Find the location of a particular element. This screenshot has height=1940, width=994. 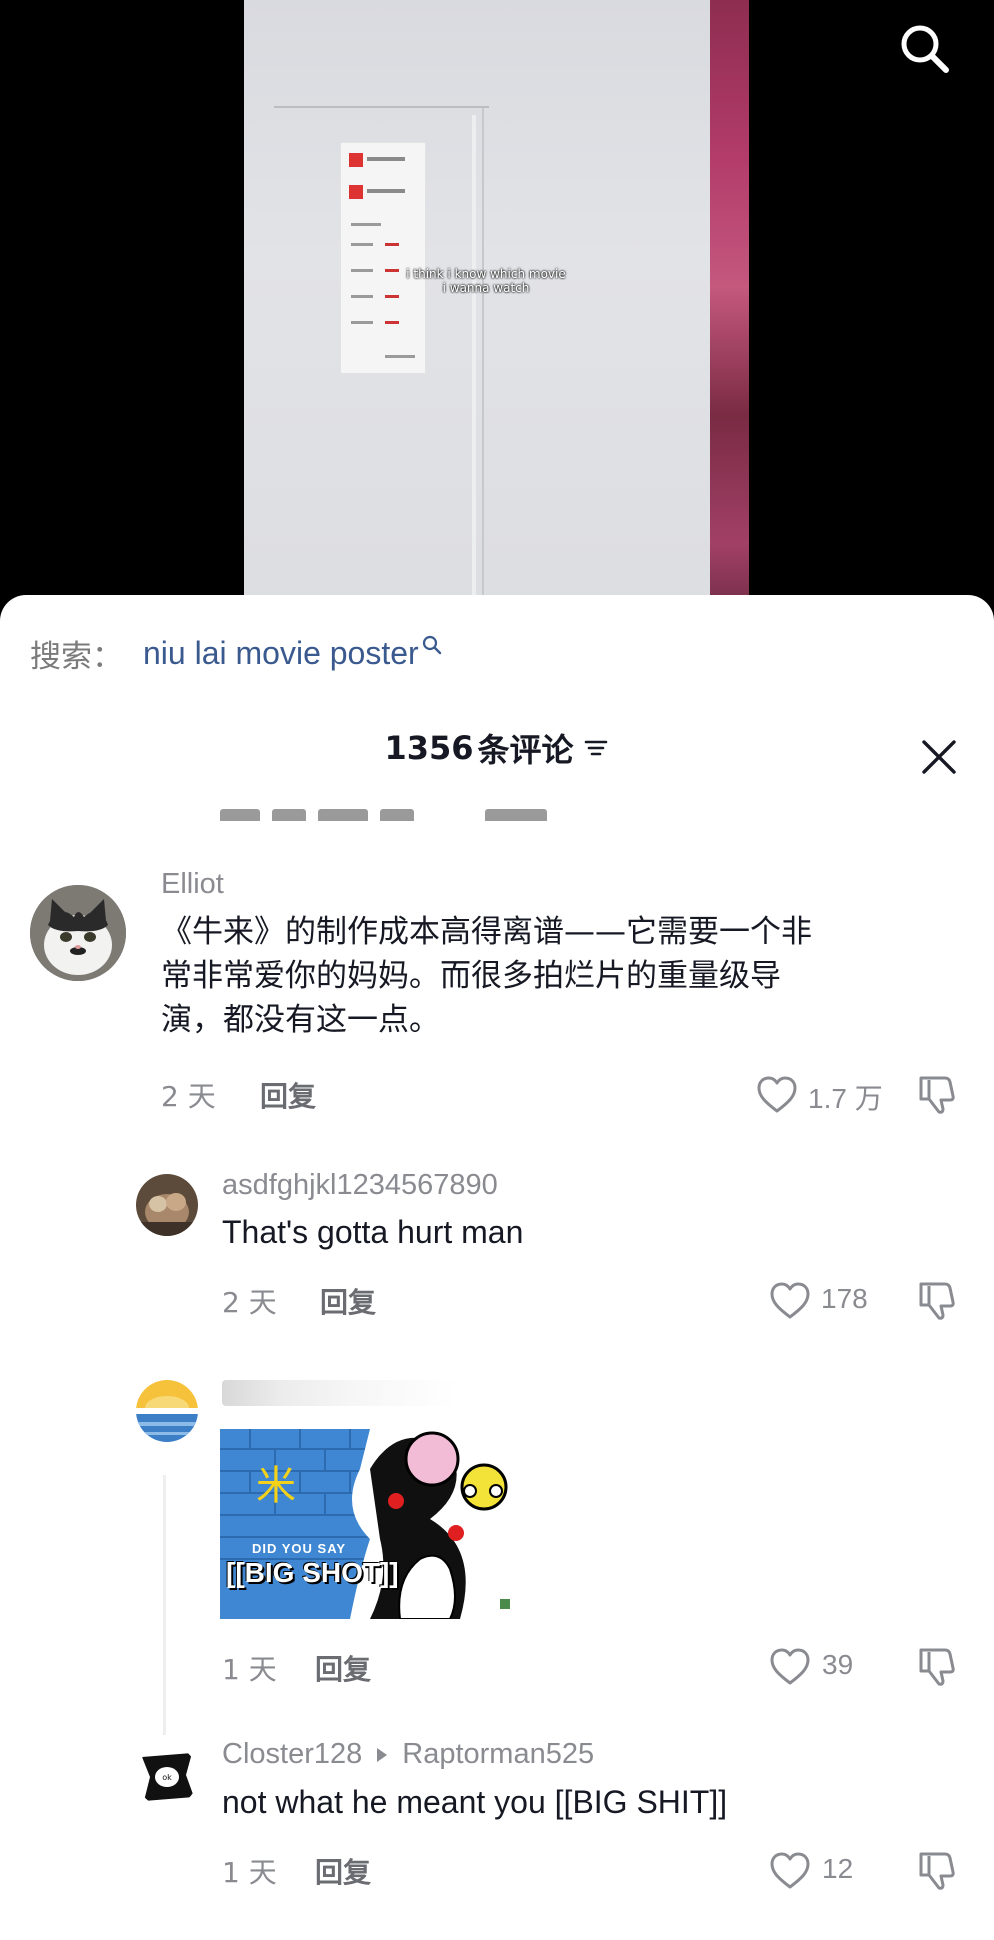

scrolled-comment-fragment is located at coordinates (400, 807).